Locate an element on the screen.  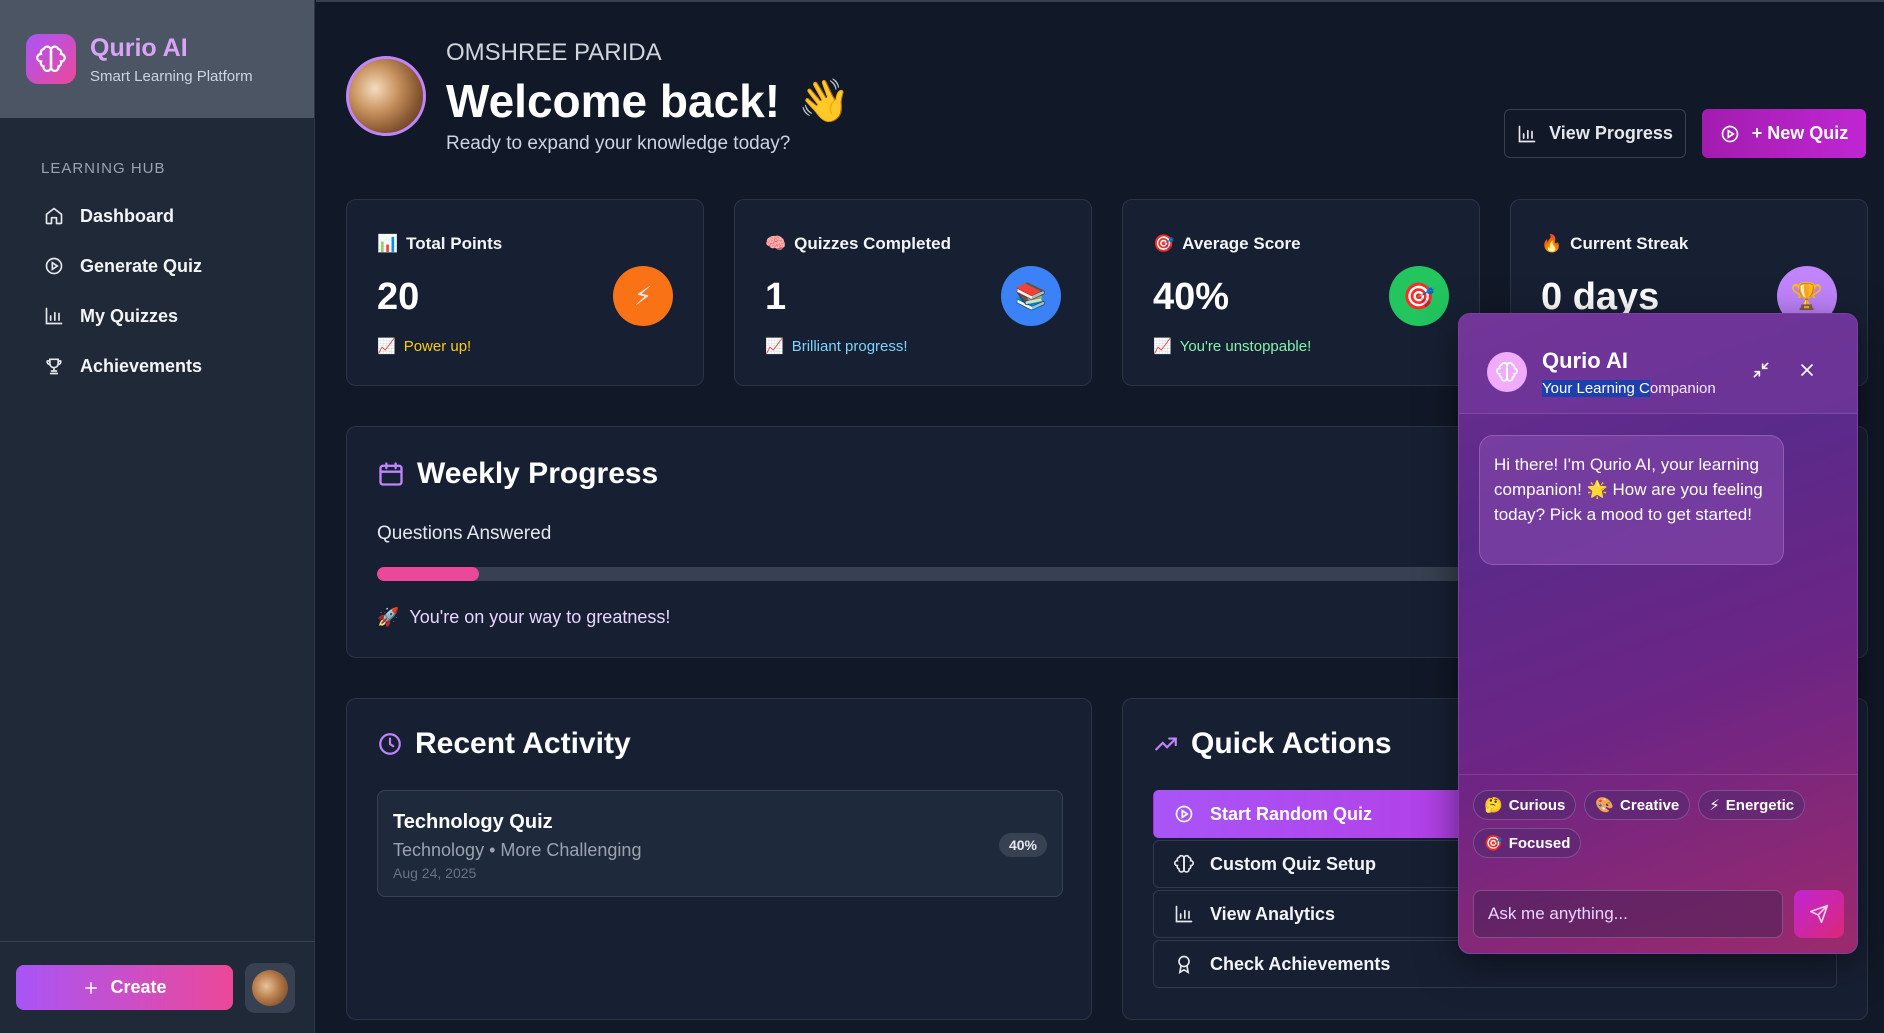
home-icon is located at coordinates (54, 216).